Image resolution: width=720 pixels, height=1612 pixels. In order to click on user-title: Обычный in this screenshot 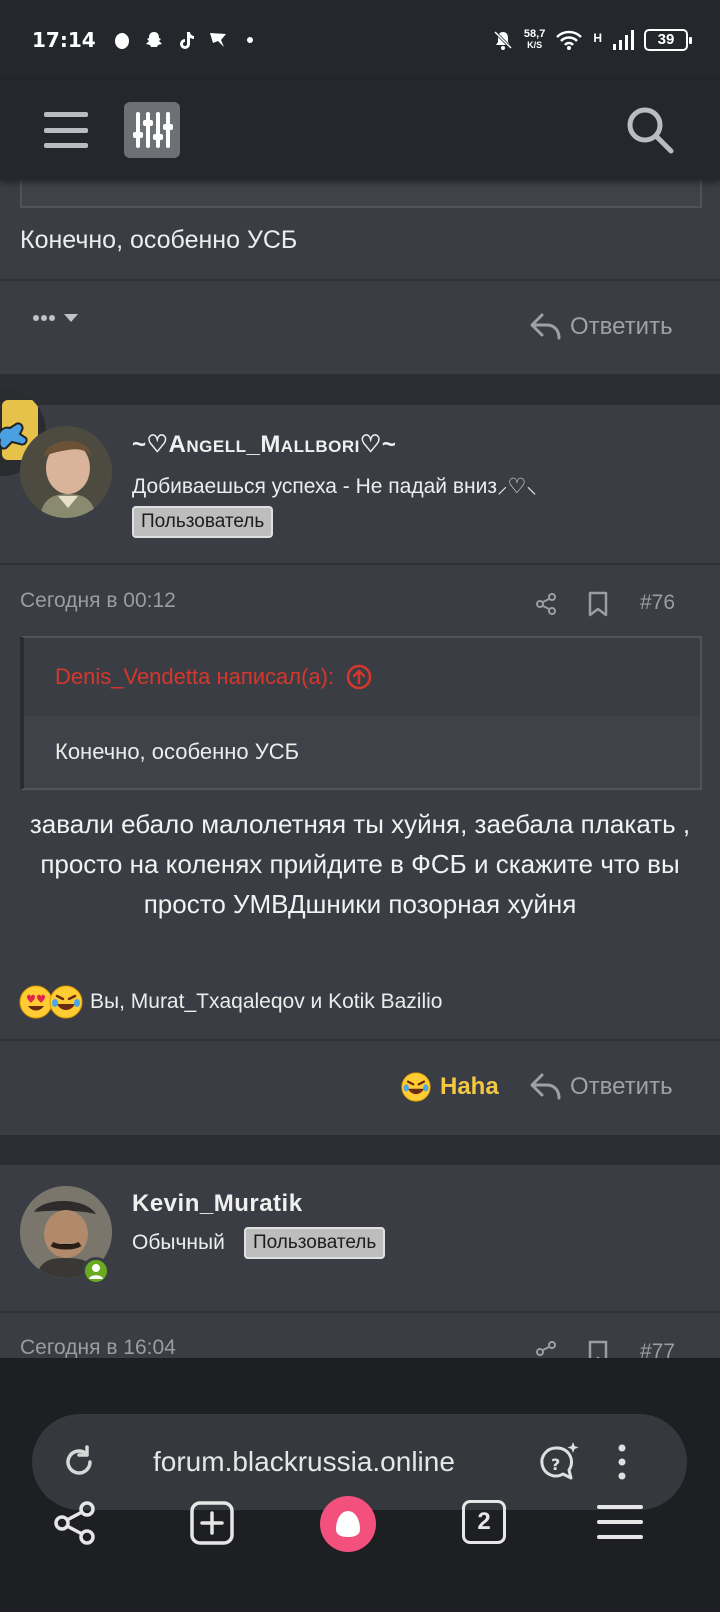, I will do `click(178, 1242)`.